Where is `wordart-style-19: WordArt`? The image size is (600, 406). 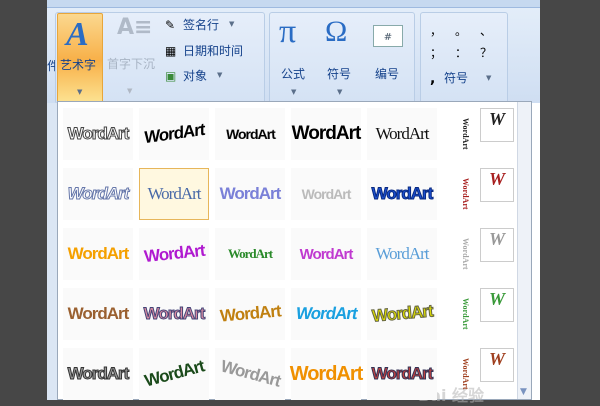
wordart-style-19: WordArt is located at coordinates (402, 254).